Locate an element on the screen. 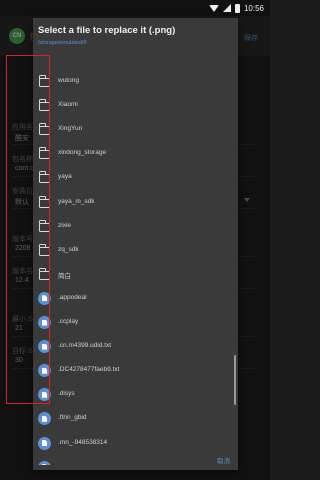 The height and width of the screenshot is (480, 320). row-label: xindong_storage is located at coordinates (82, 153).